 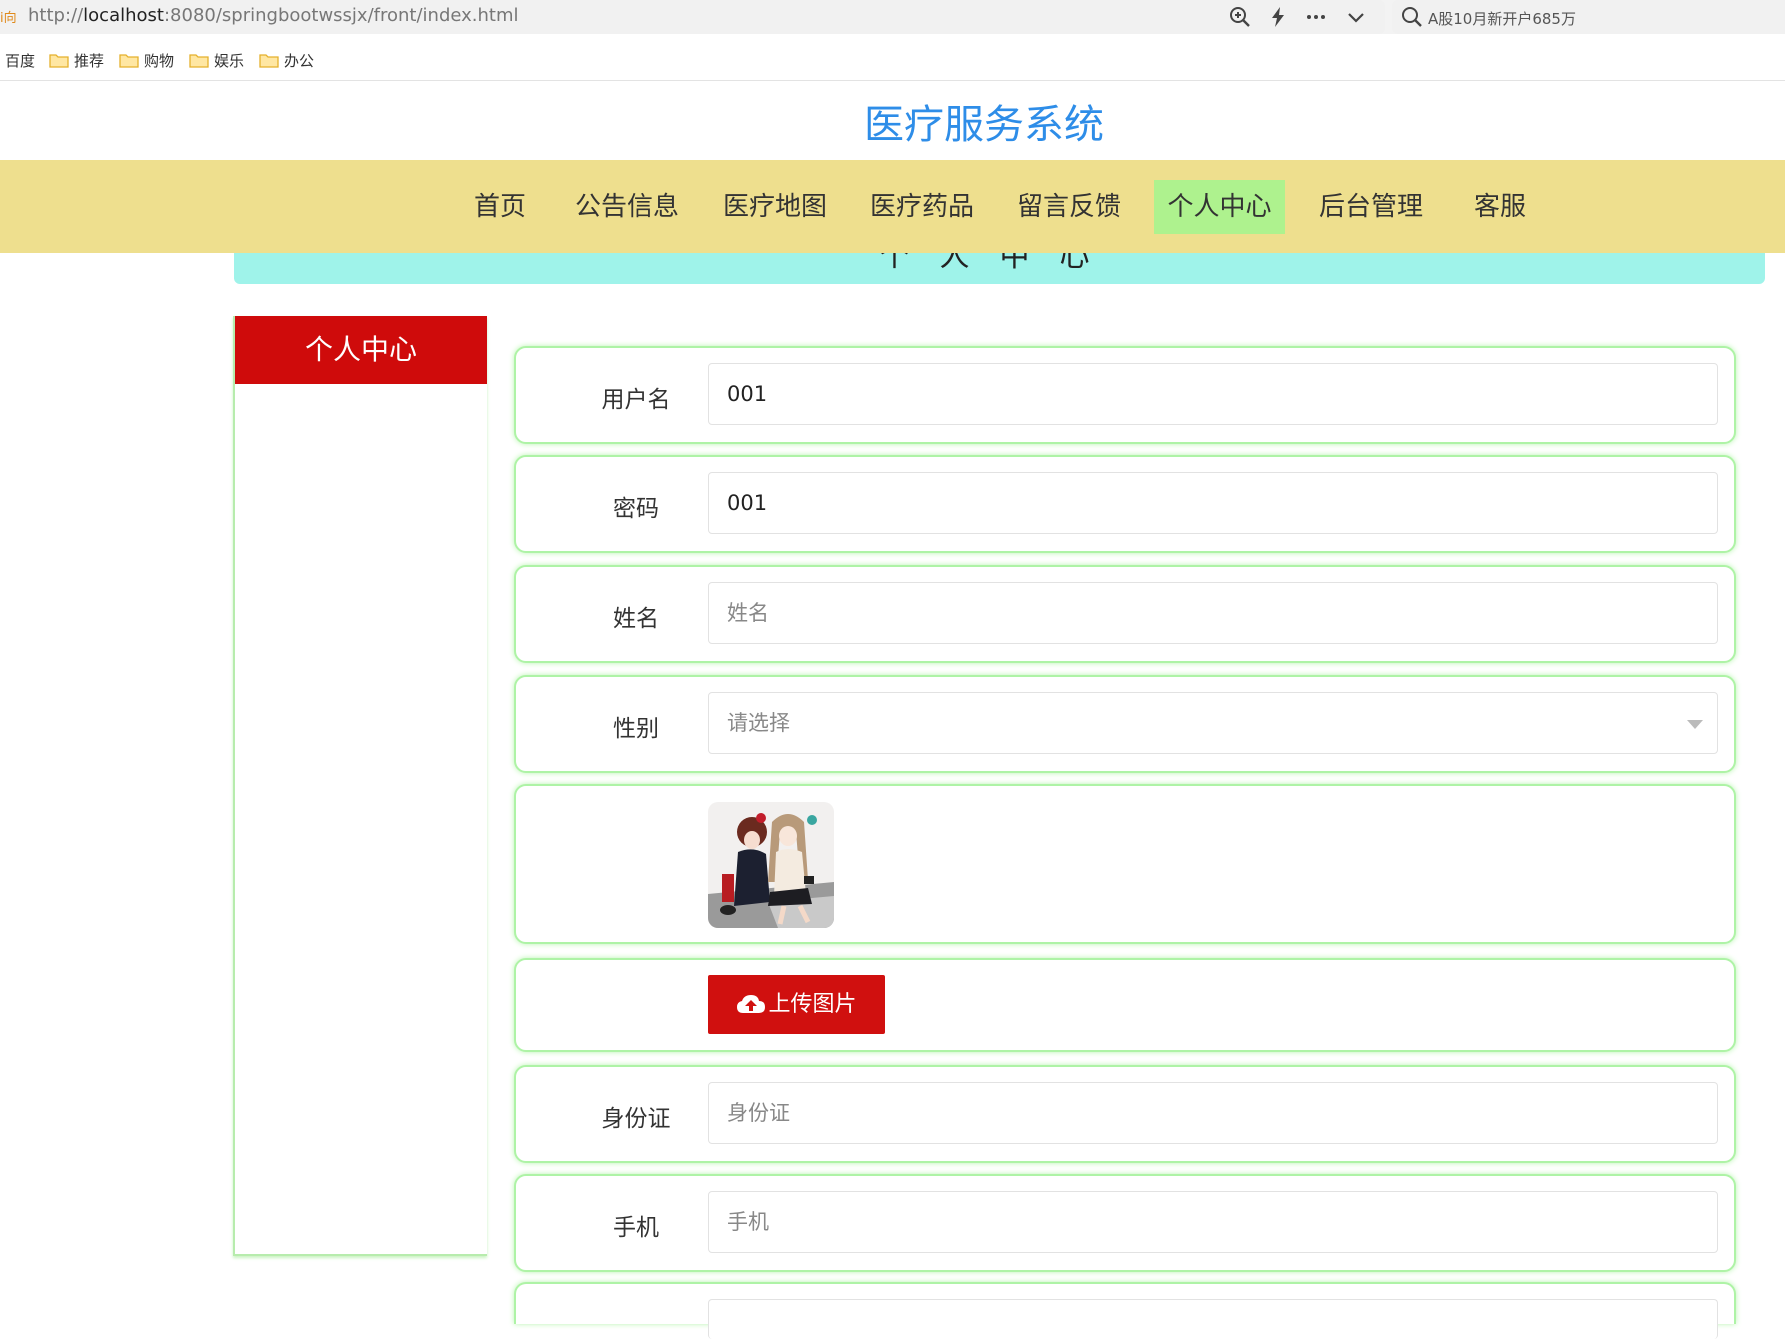 I want to click on bookmarks-bar: 百度 推荐 购物 娱乐 办公, so click(x=892, y=57).